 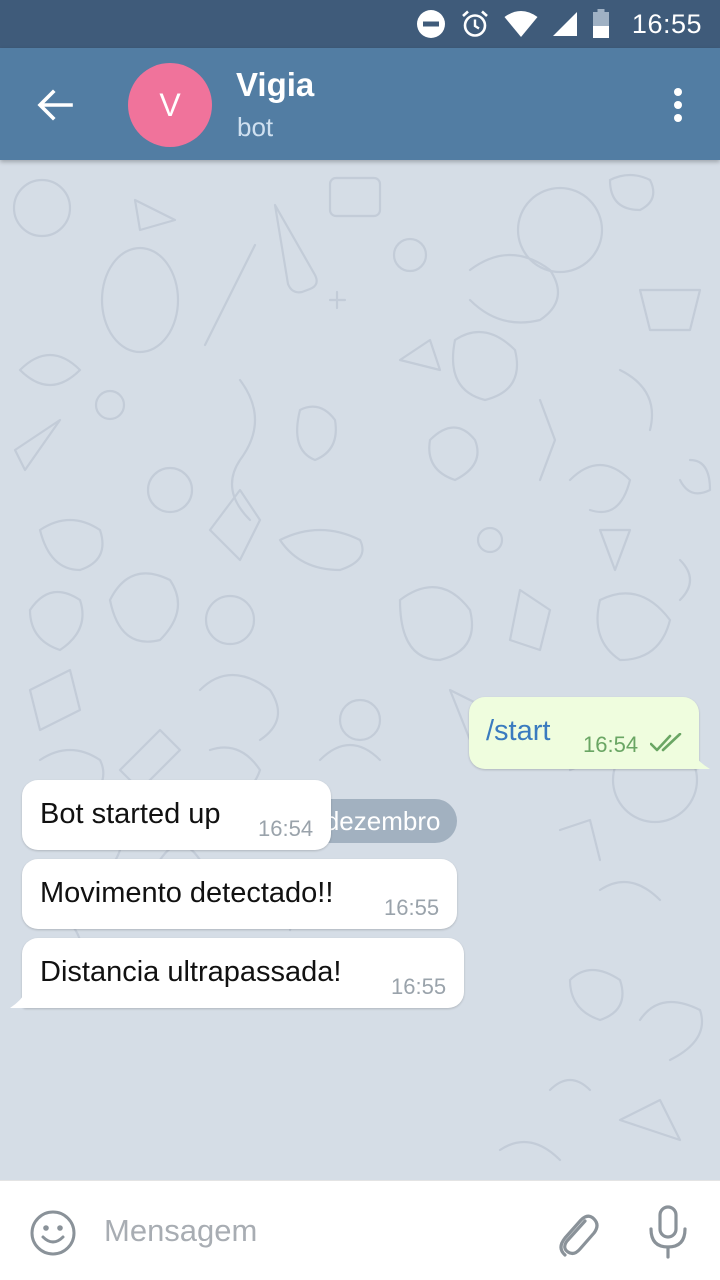 What do you see at coordinates (360, 104) in the screenshot?
I see `chat-header: V Vigia bot` at bounding box center [360, 104].